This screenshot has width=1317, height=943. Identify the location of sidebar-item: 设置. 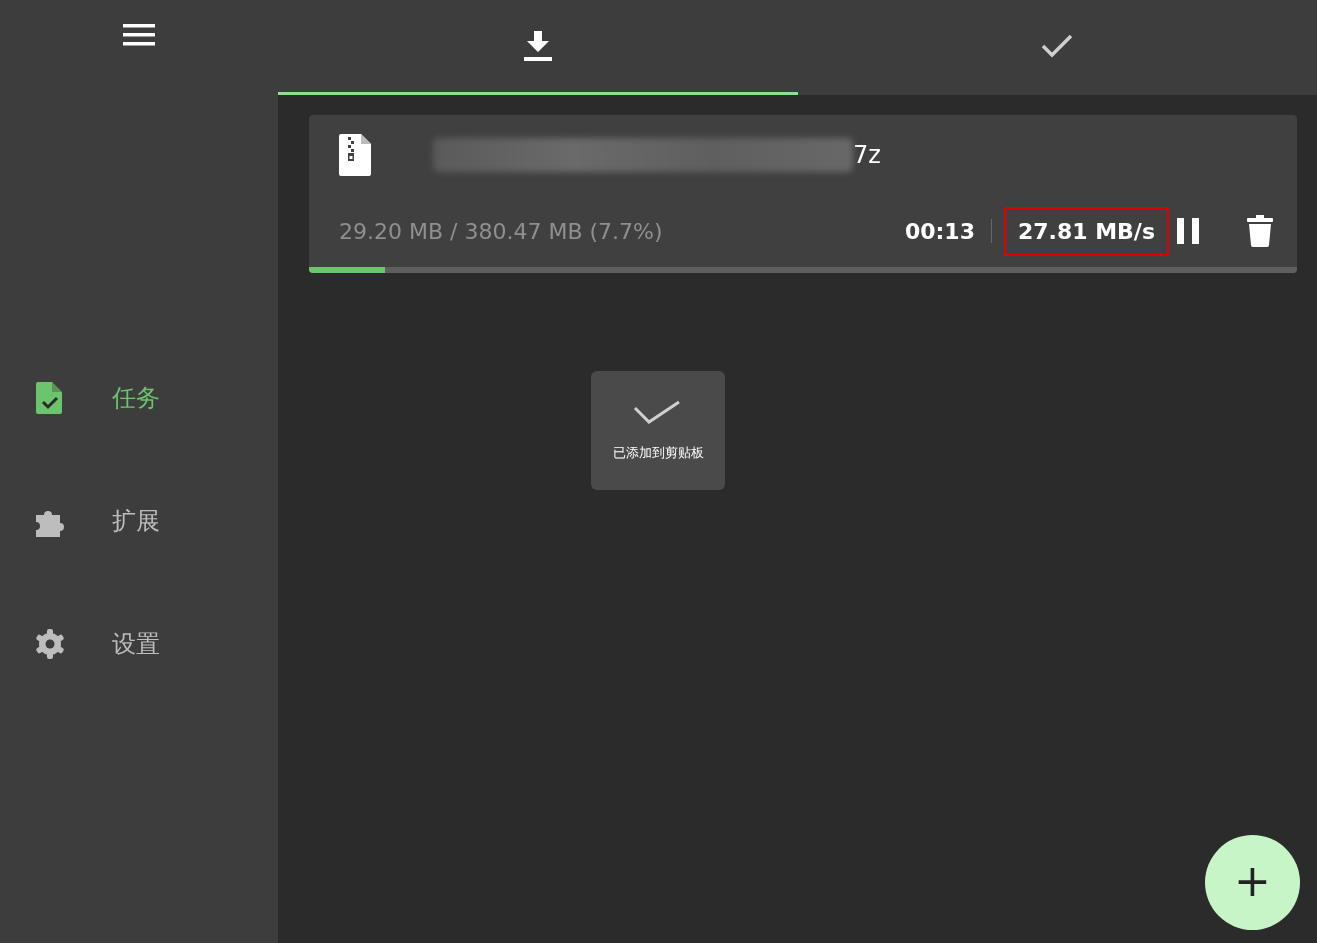
(139, 643).